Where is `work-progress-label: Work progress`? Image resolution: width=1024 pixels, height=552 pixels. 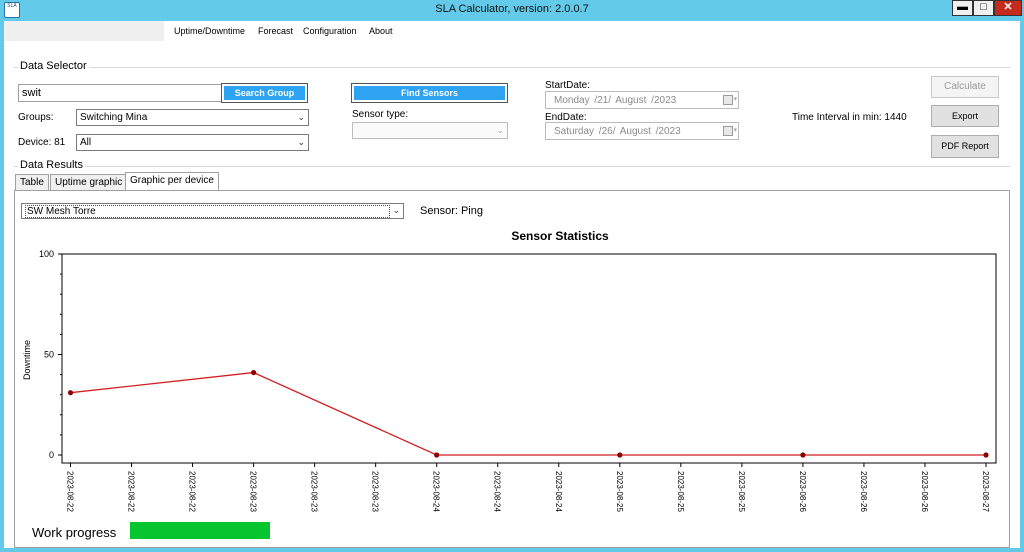
work-progress-label: Work progress is located at coordinates (74, 532).